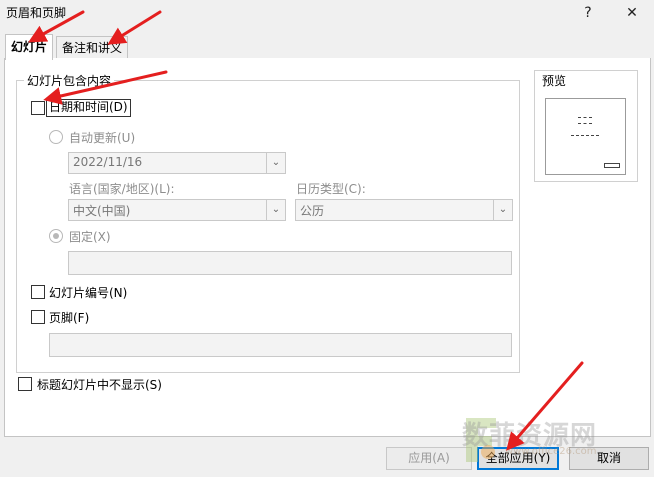 This screenshot has width=654, height=477. Describe the element at coordinates (585, 120) in the screenshot. I see `preview-title-placeholder` at that location.